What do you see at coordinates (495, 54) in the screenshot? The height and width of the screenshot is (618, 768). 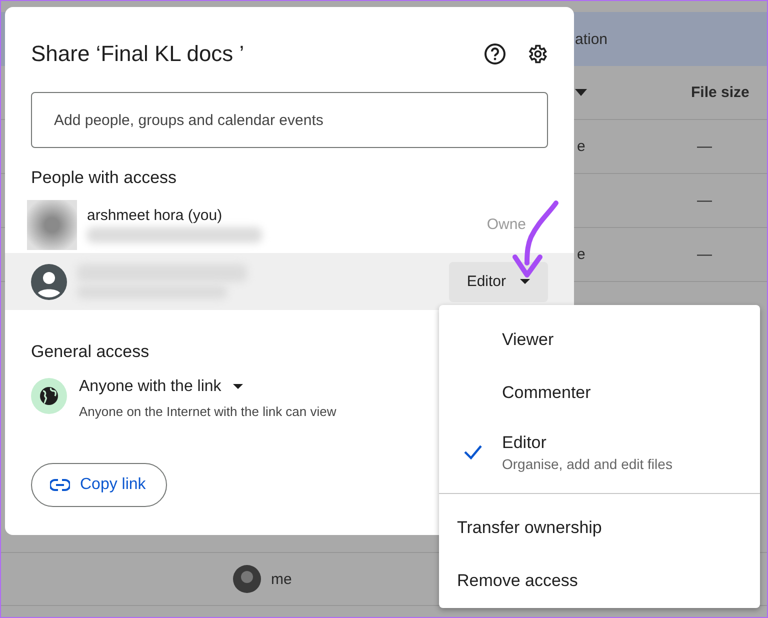 I see `help-icon` at bounding box center [495, 54].